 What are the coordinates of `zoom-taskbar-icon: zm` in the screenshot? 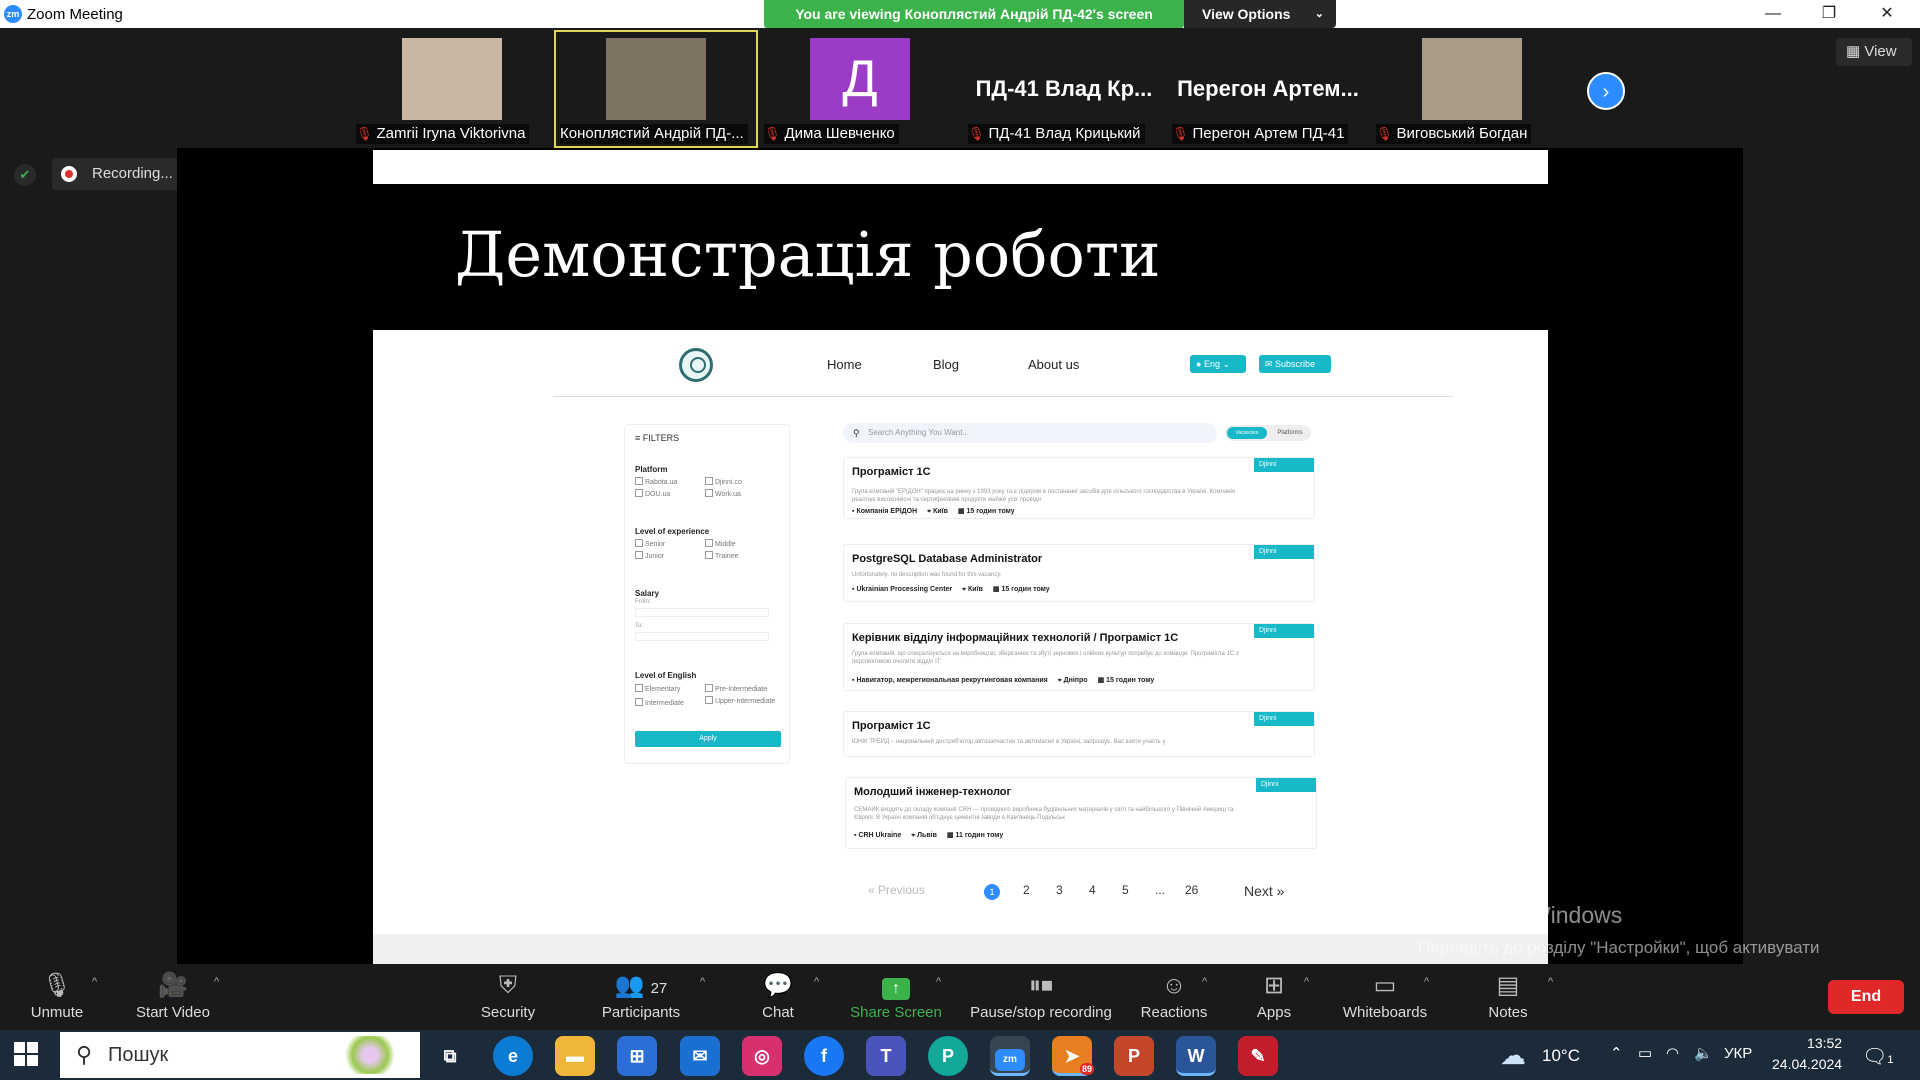 It's located at (1010, 1056).